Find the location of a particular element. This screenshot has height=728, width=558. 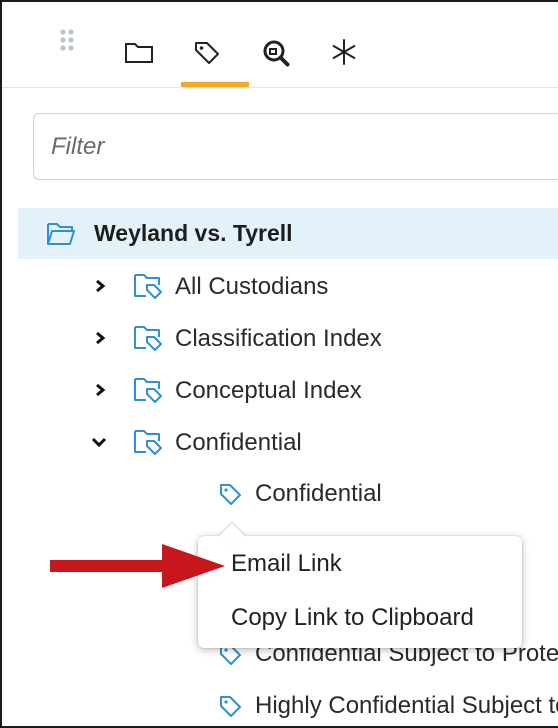

tree-folder-label: Conceptual Index is located at coordinates (268, 390).